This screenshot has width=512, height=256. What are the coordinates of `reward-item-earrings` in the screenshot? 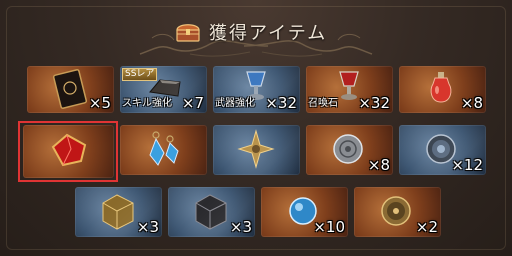 It's located at (163, 150).